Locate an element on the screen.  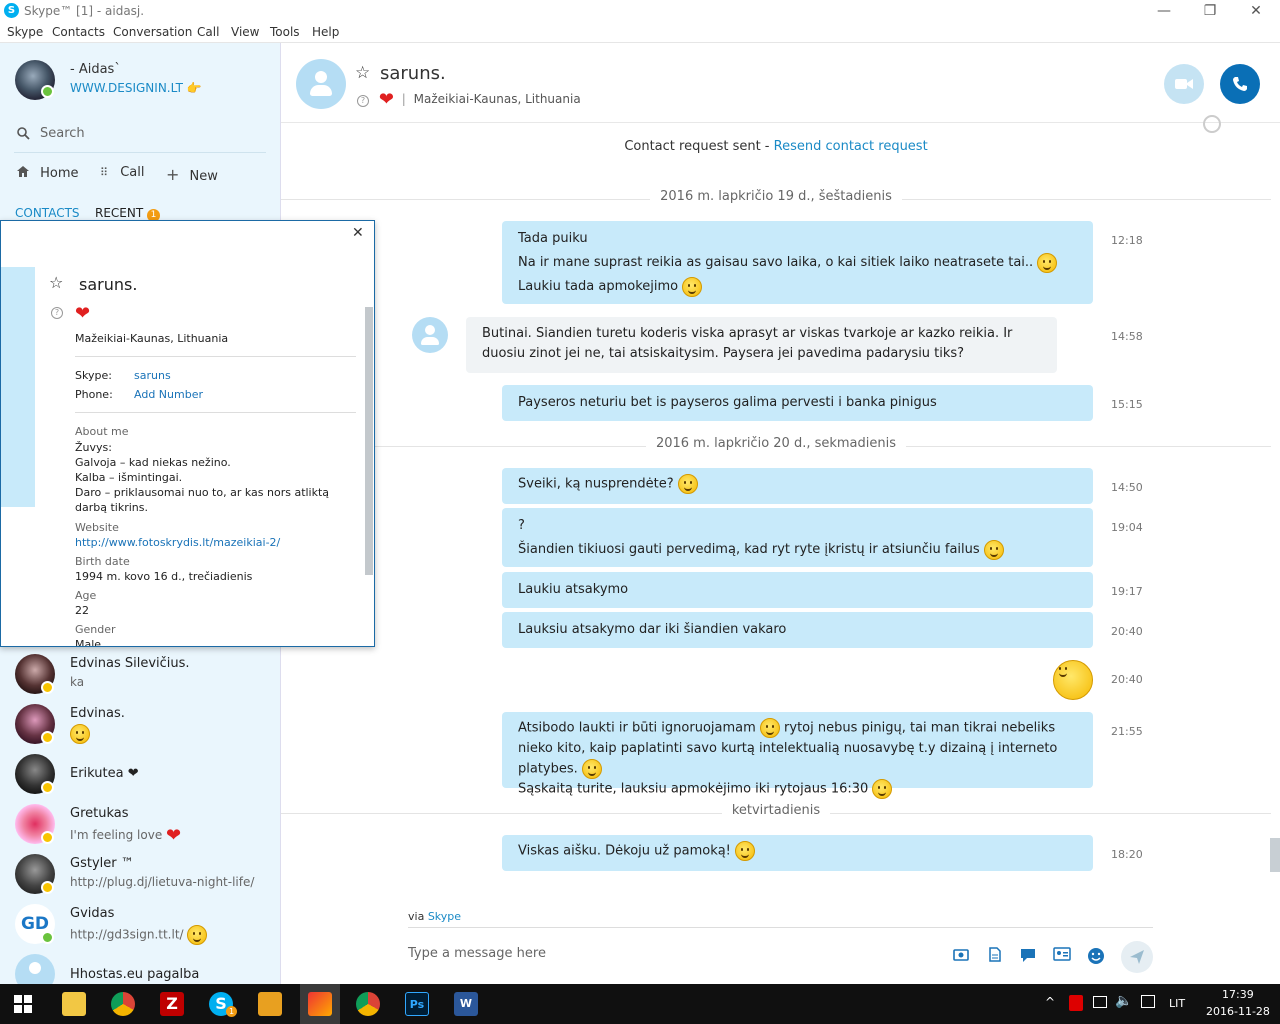
contact-item: GD Gvidas http://gd3sign.tt.lt/ is located at coordinates (140, 929).